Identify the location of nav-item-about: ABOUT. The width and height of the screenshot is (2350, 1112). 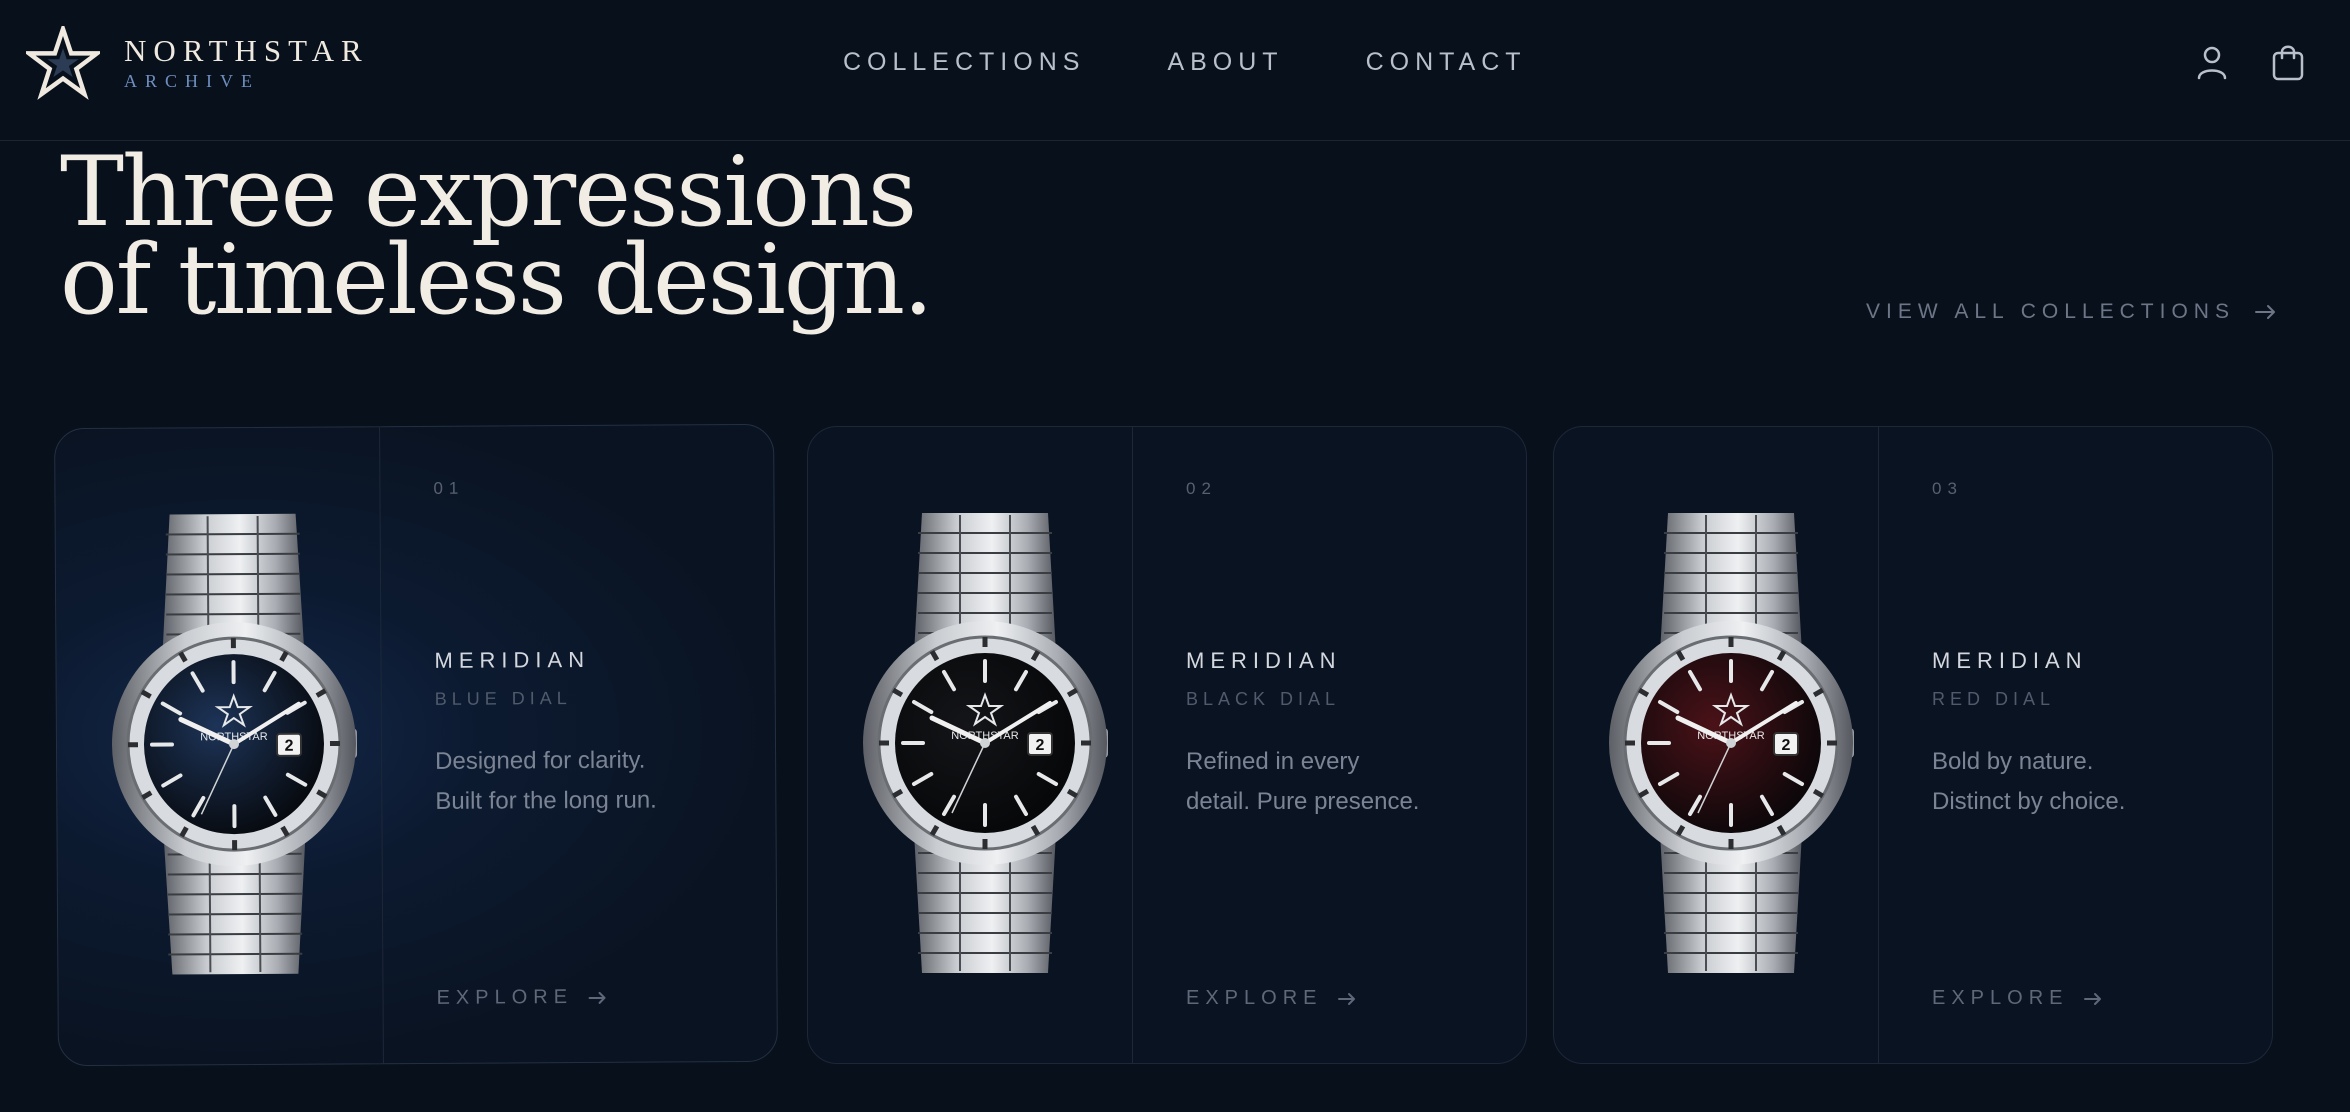
(1225, 62).